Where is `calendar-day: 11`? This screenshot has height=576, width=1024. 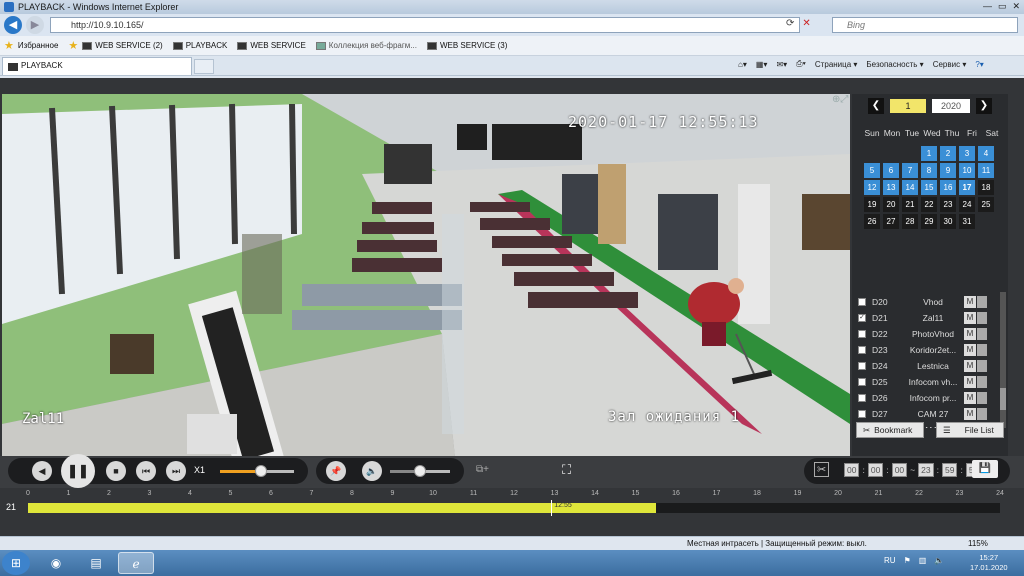
calendar-day: 11 is located at coordinates (986, 170).